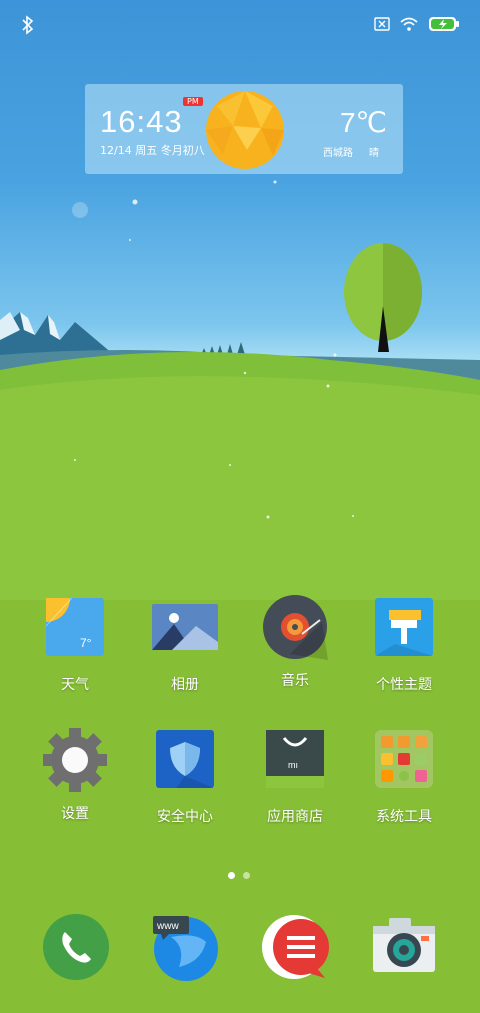 The height and width of the screenshot is (1013, 480). I want to click on svg-text: mı, so click(293, 765).